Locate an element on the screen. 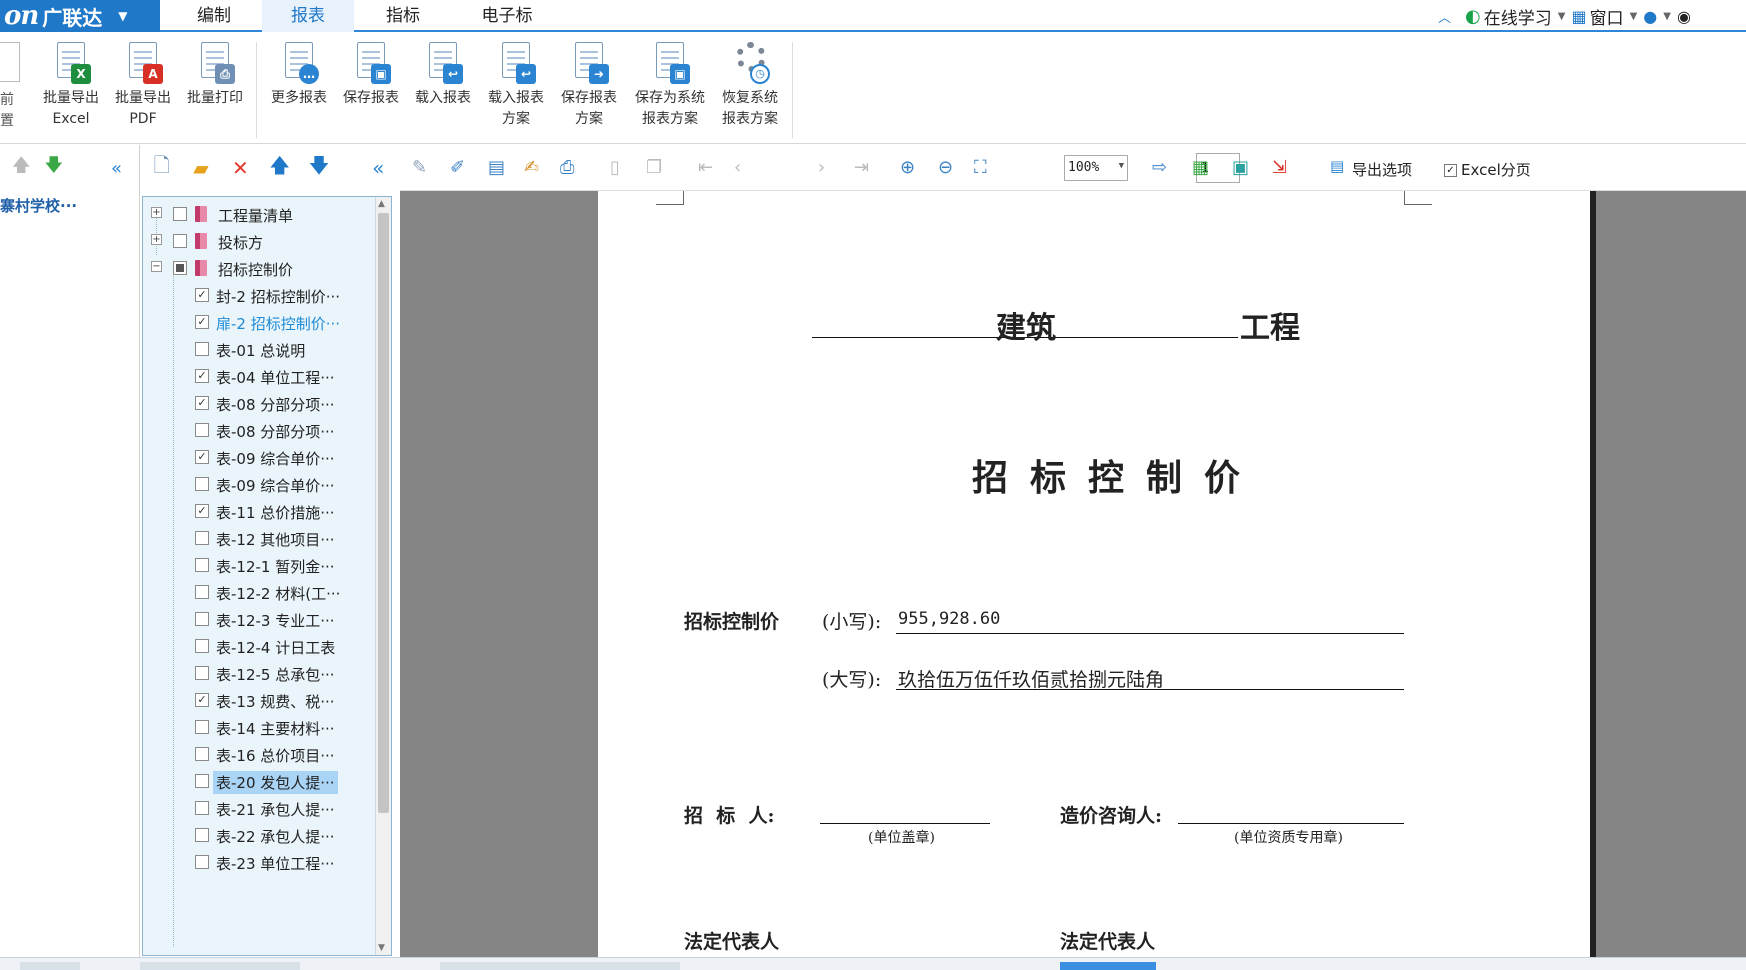 The width and height of the screenshot is (1746, 970). print-icon: ⎙ is located at coordinates (567, 167).